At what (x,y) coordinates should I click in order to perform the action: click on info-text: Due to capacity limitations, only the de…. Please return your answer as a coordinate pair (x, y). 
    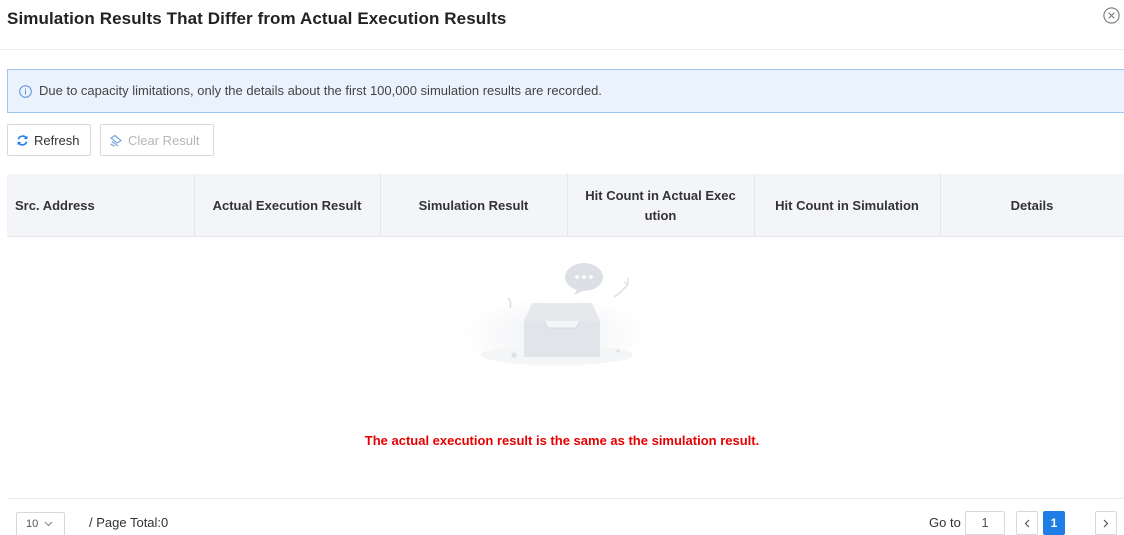
    Looking at the image, I should click on (320, 90).